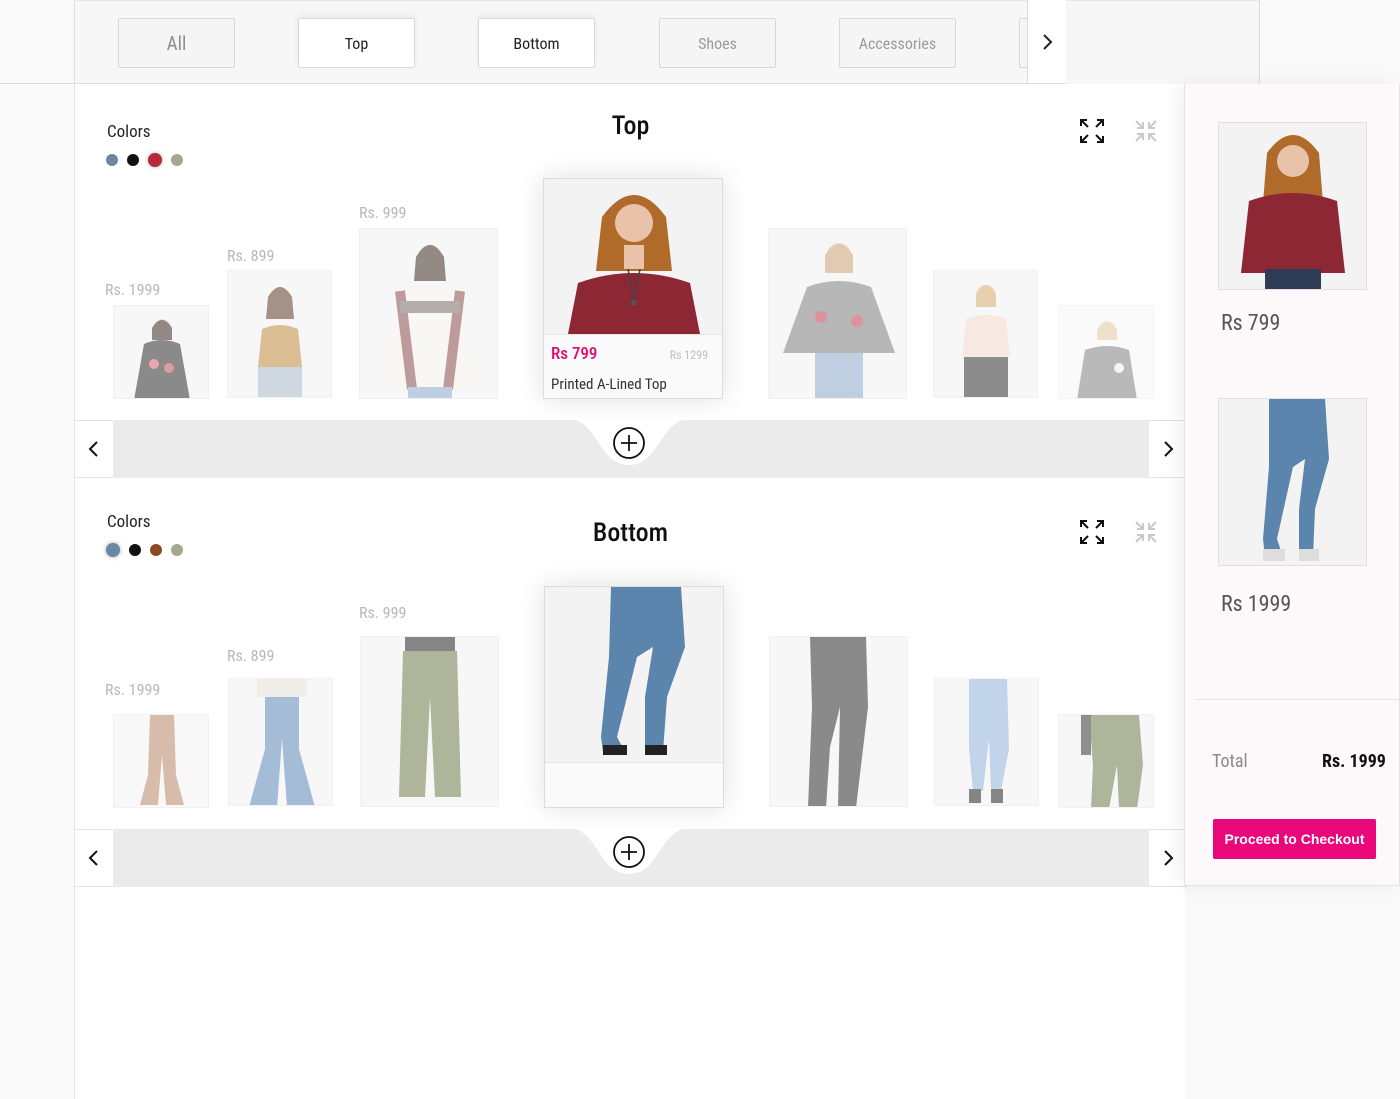 This screenshot has width=1400, height=1099. What do you see at coordinates (688, 355) in the screenshot?
I see `featured-old-price: Rs 1299` at bounding box center [688, 355].